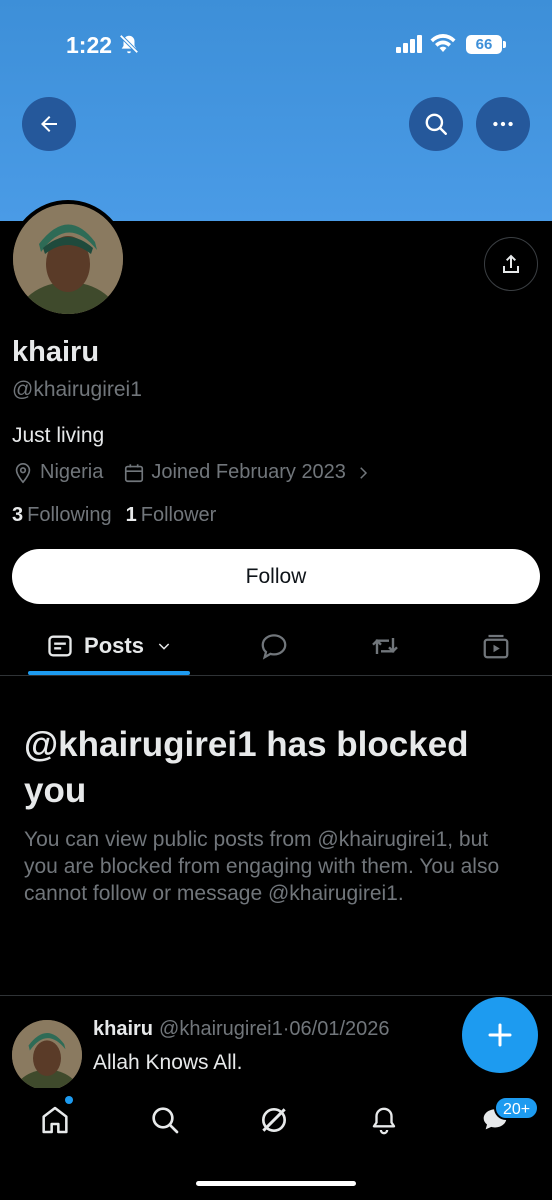  What do you see at coordinates (168, 1062) in the screenshot?
I see `post-text: Allah Knows All.` at bounding box center [168, 1062].